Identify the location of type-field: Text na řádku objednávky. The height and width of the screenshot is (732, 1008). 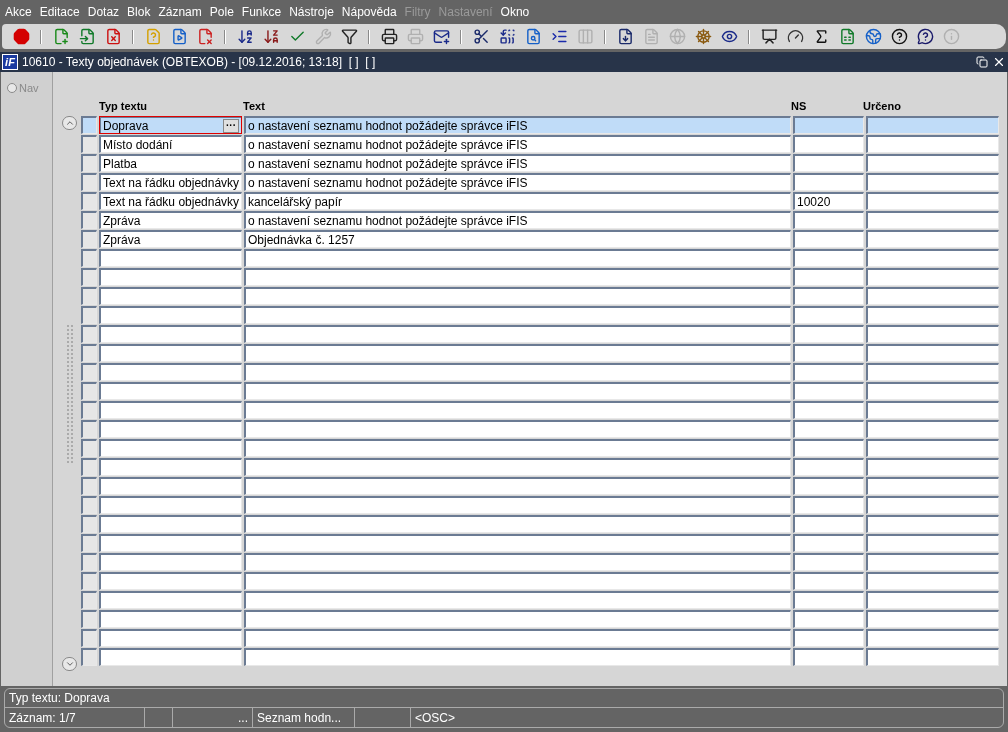
(170, 201).